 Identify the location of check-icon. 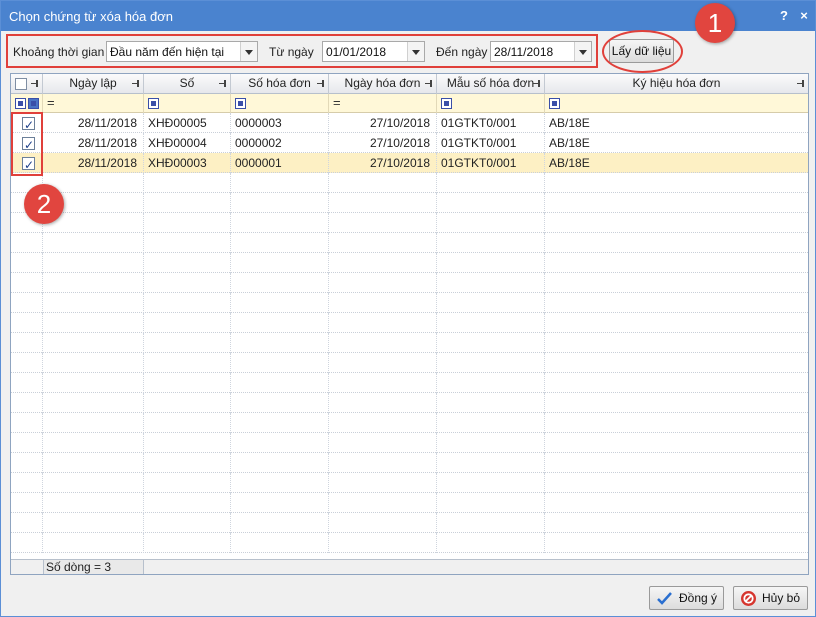
(664, 598).